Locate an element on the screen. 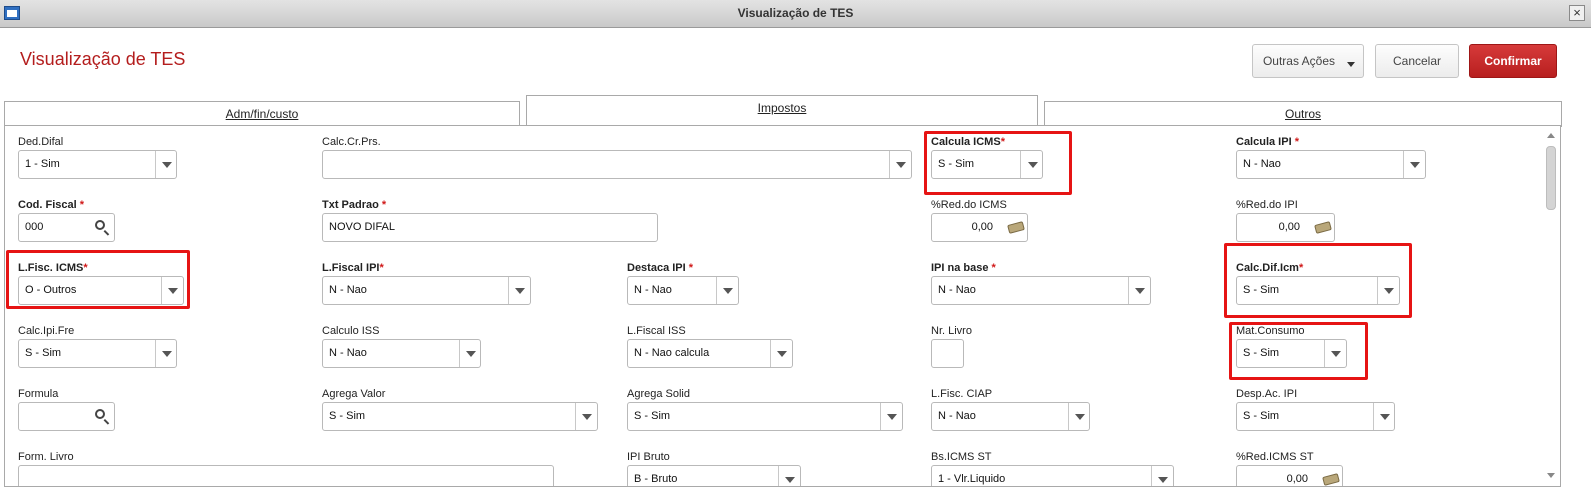 This screenshot has width=1591, height=498. red-icms-st-input: 0,00 is located at coordinates (1289, 475).